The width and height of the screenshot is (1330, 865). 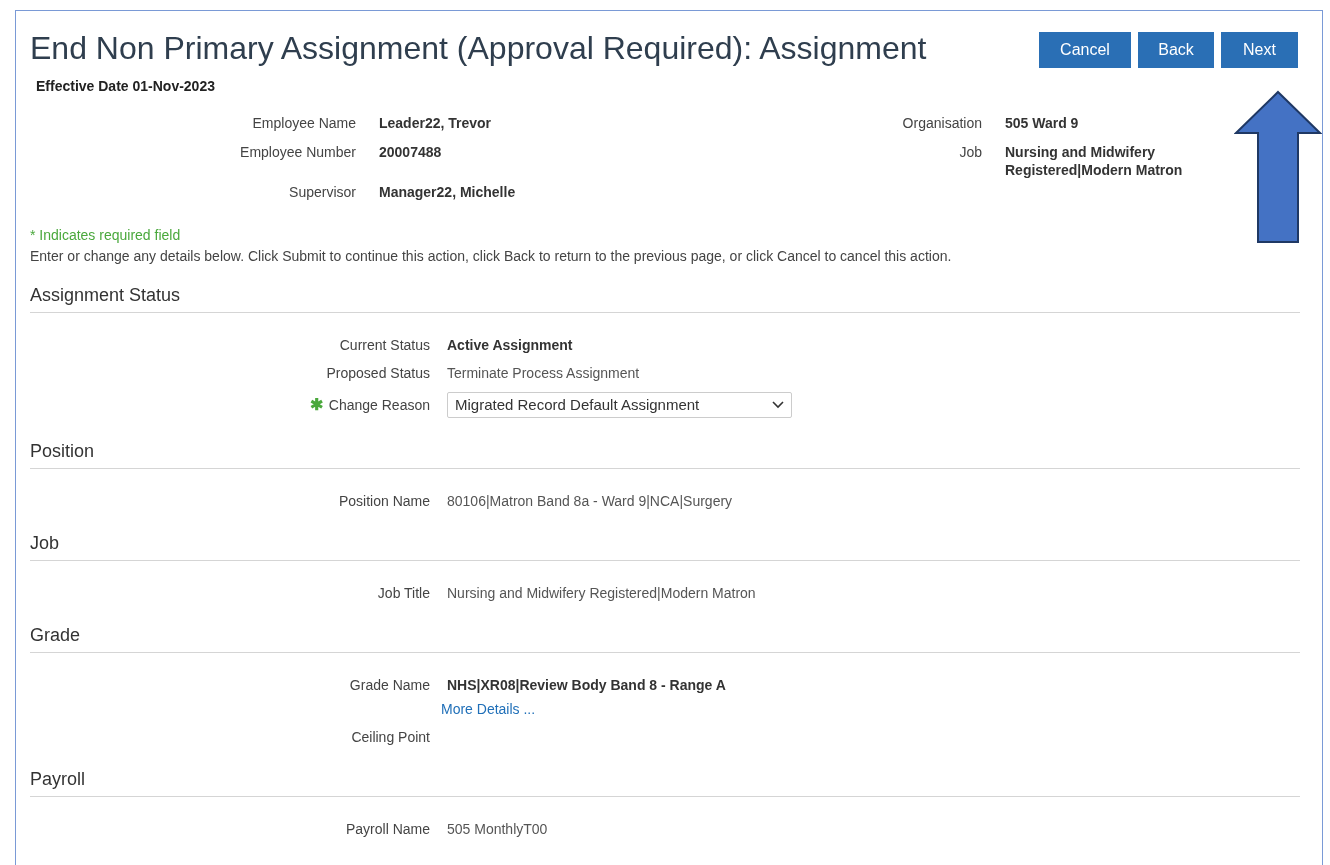 What do you see at coordinates (491, 256) in the screenshot?
I see `instructions-text: Enter or change any details below. Click Submit to continue this action, click Back to return to the previous page, or click Cancel to cancel this action.` at bounding box center [491, 256].